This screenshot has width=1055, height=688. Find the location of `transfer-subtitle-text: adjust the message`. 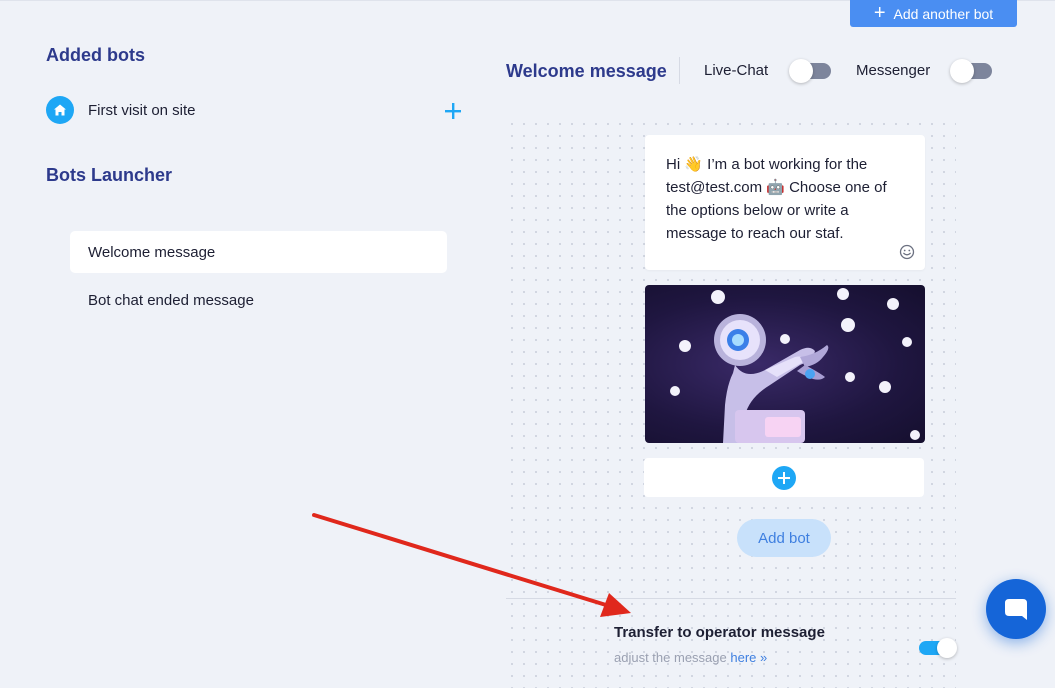

transfer-subtitle-text: adjust the message is located at coordinates (670, 657).